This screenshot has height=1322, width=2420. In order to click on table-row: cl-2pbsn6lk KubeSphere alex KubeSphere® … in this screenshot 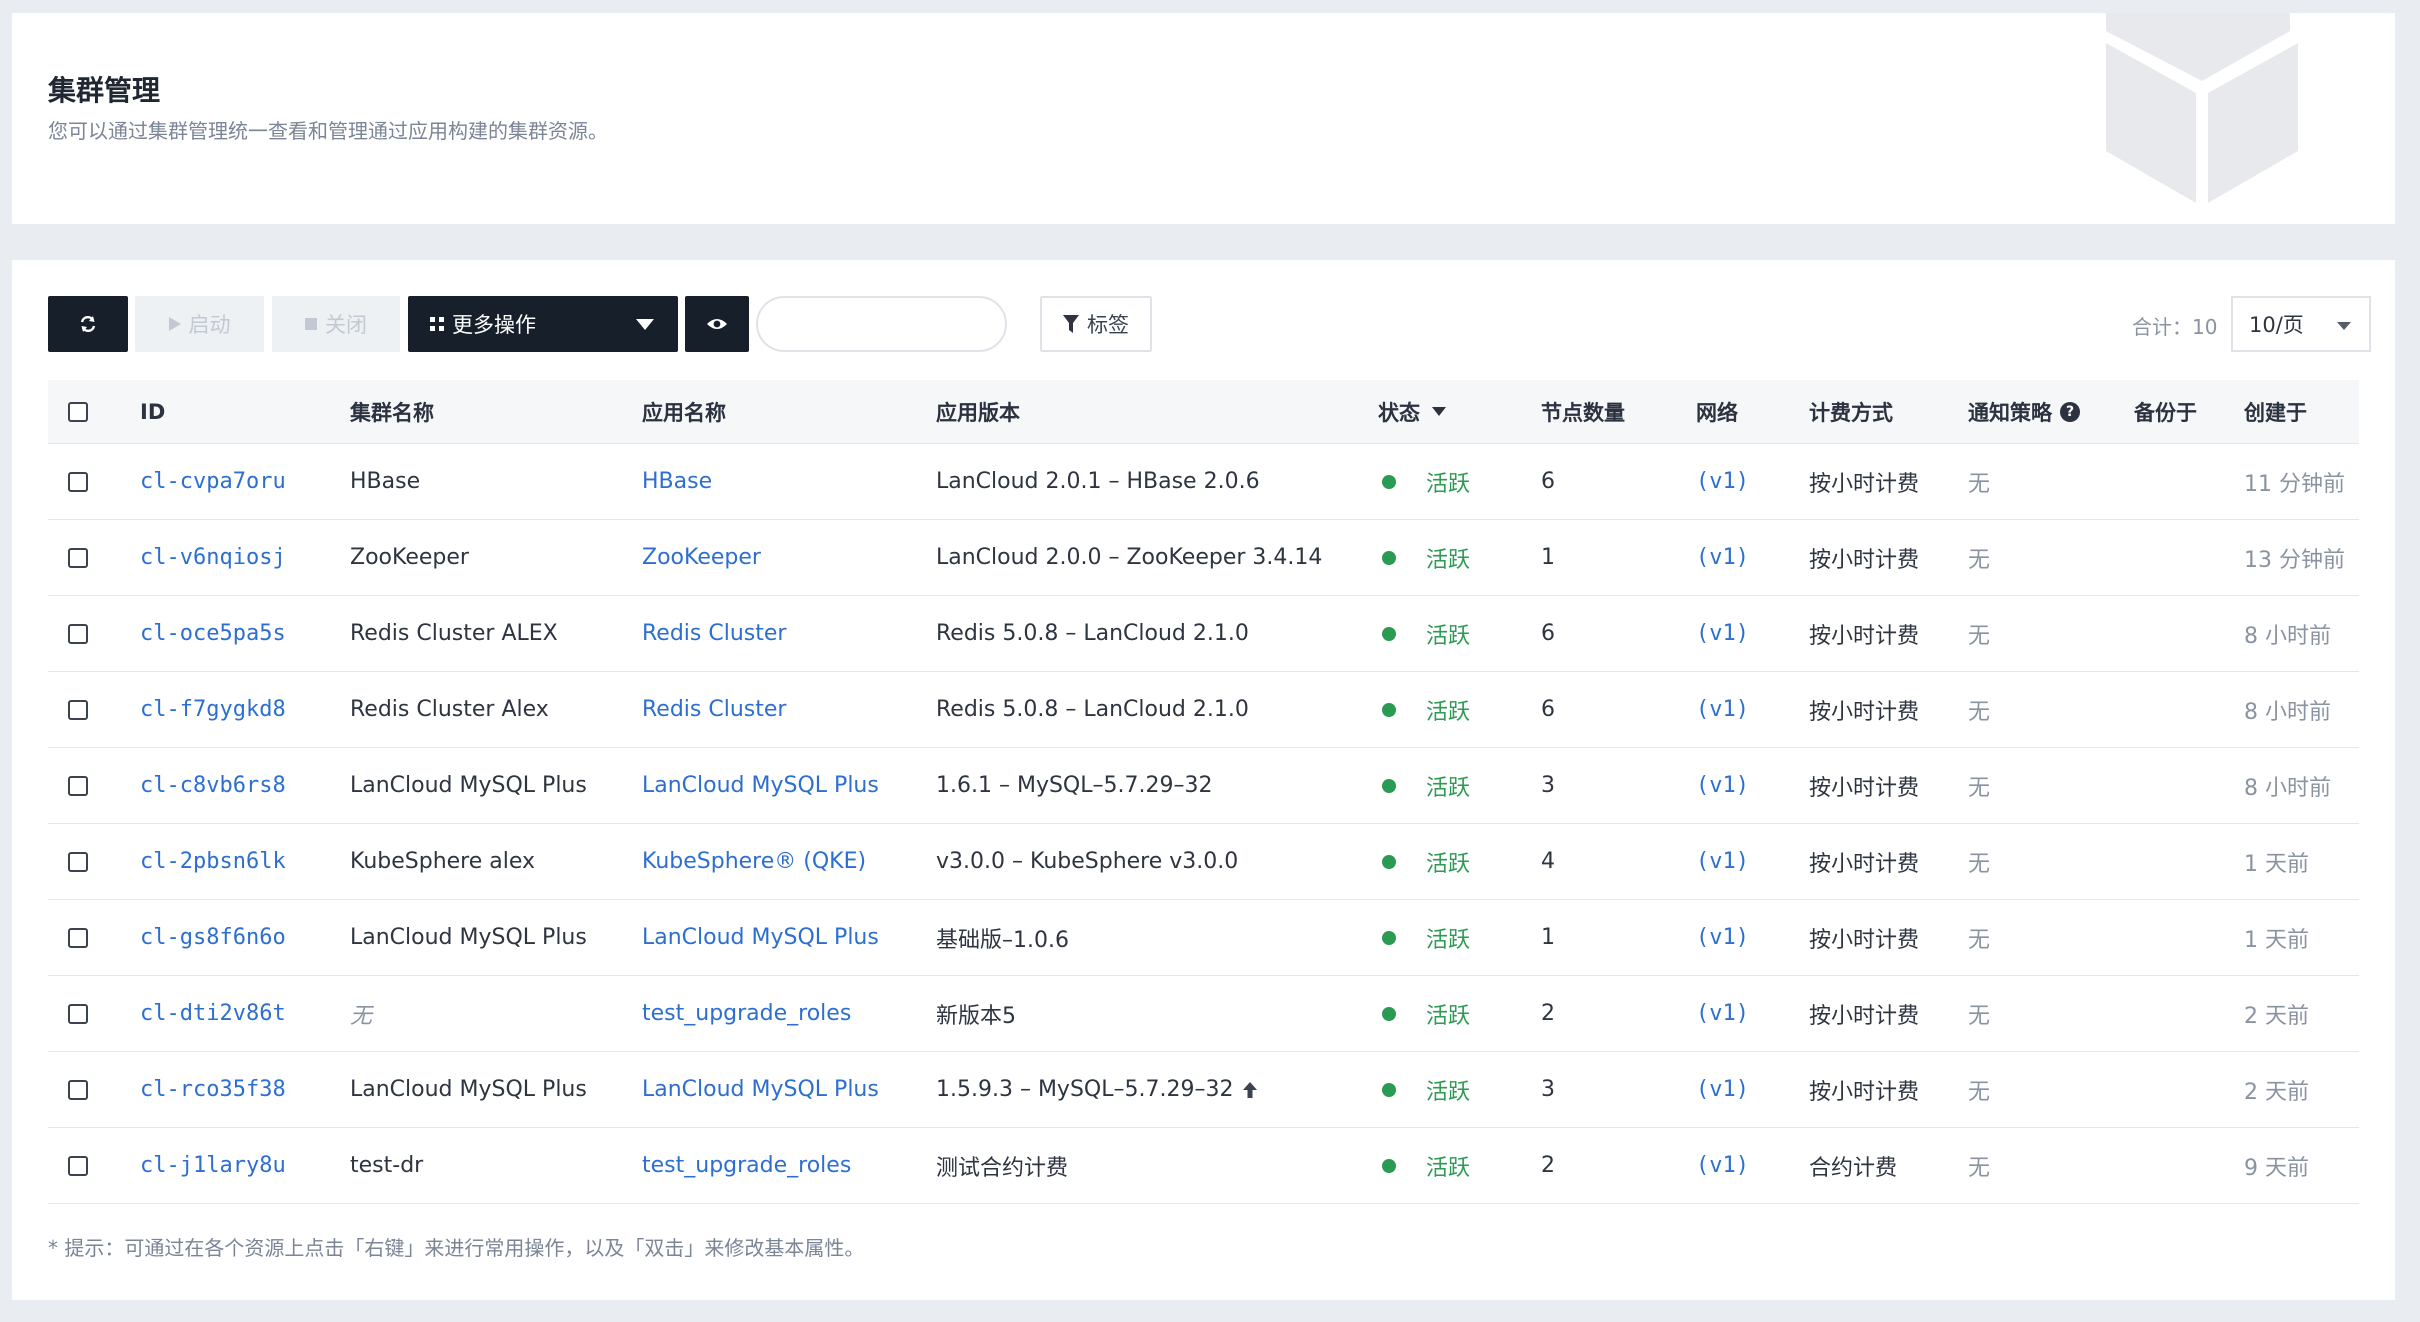, I will do `click(1203, 862)`.